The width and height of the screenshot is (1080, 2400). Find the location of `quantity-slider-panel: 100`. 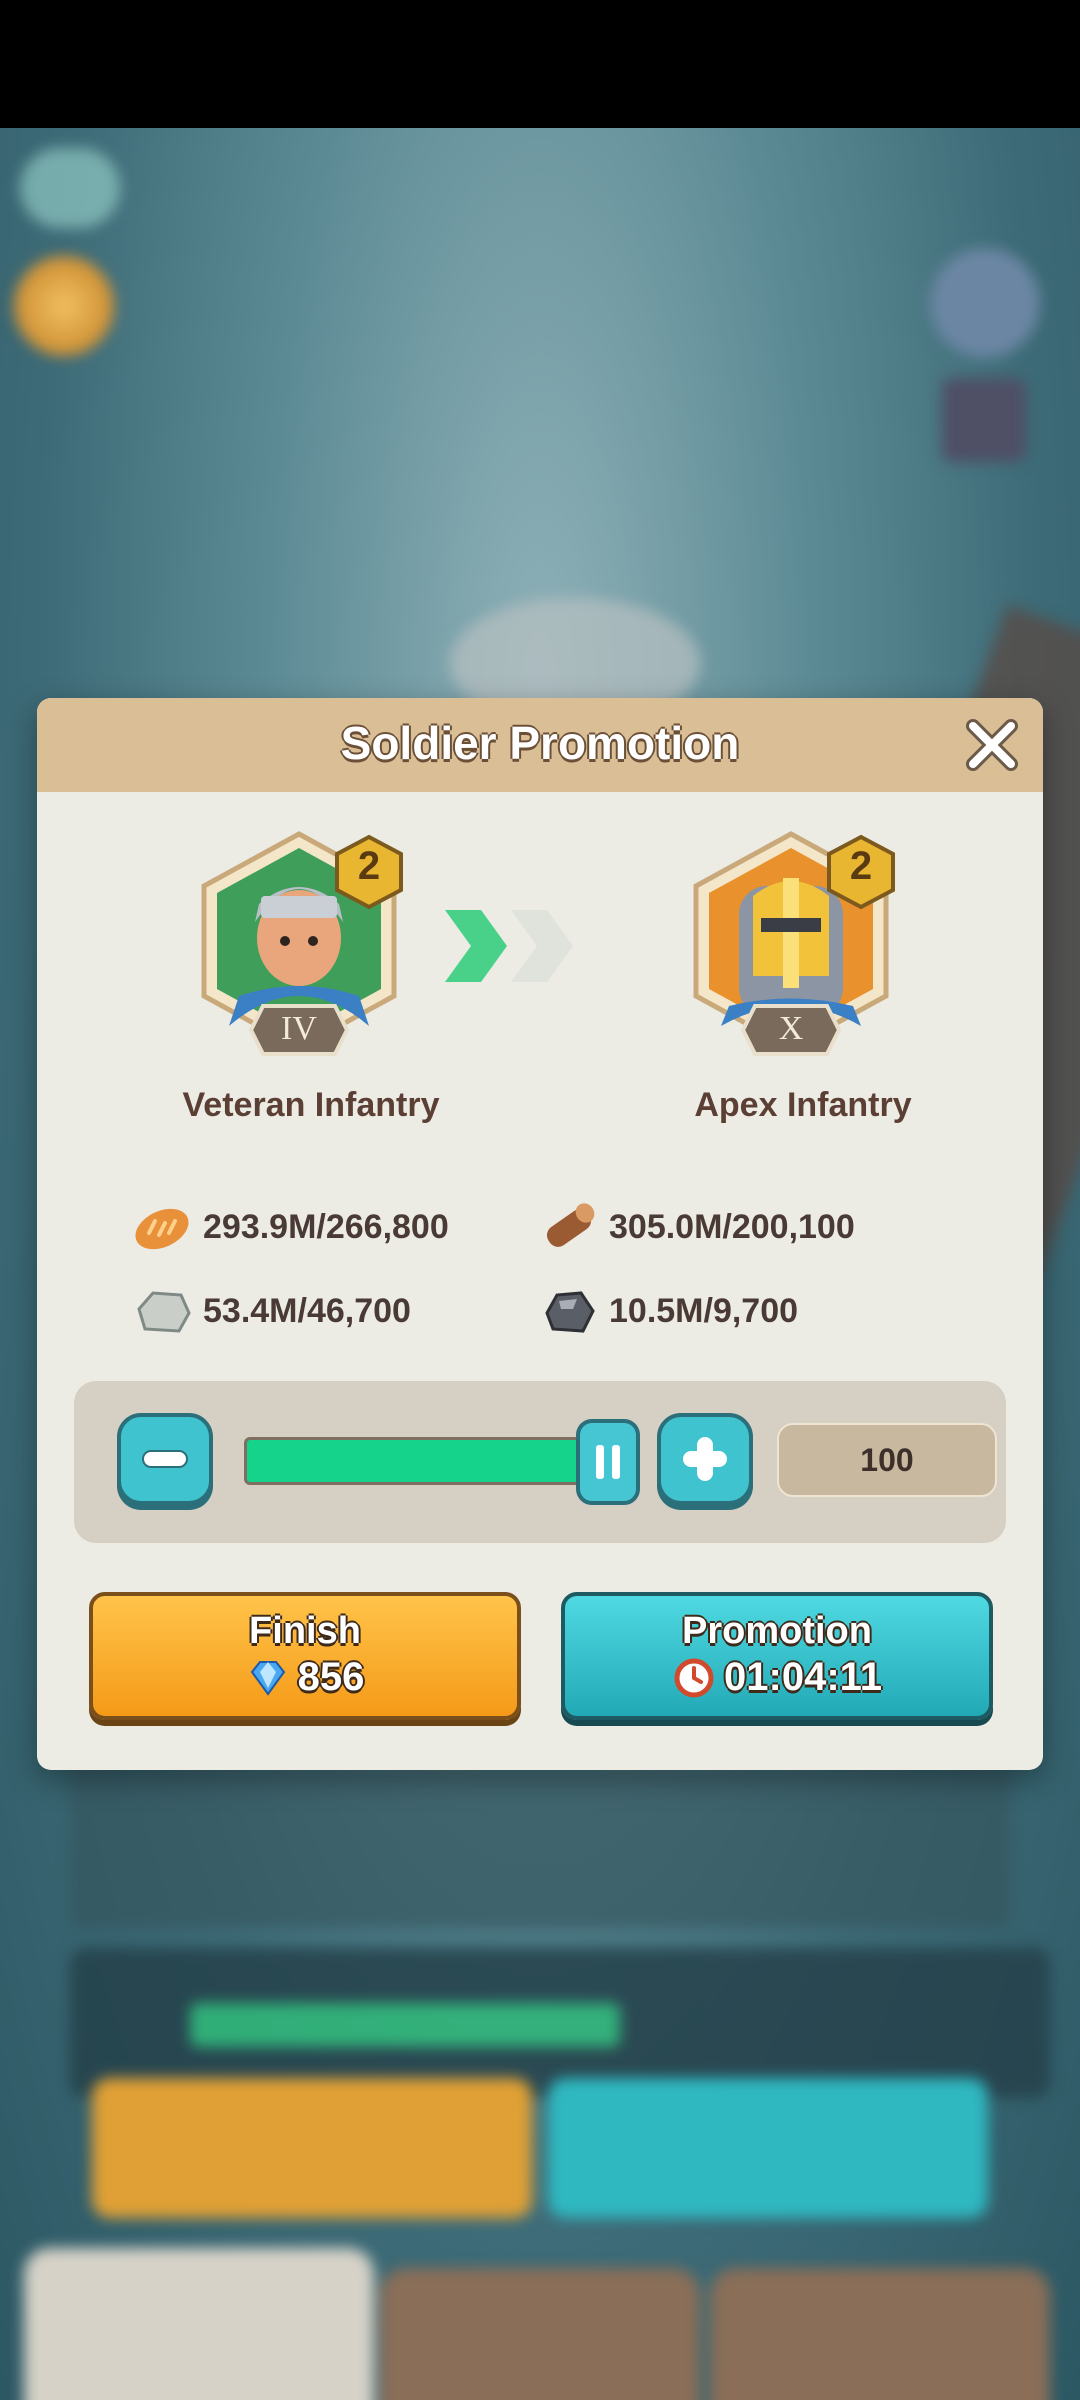

quantity-slider-panel: 100 is located at coordinates (540, 1462).